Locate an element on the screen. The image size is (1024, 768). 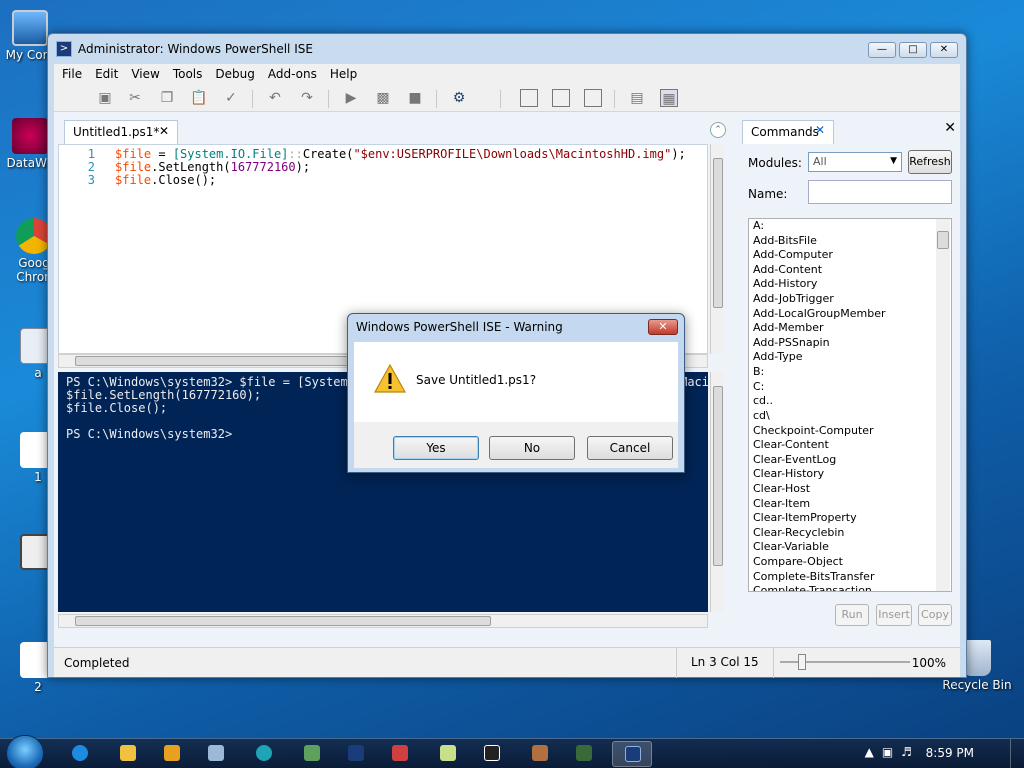
taskbar-media-player is located at coordinates (172, 754).